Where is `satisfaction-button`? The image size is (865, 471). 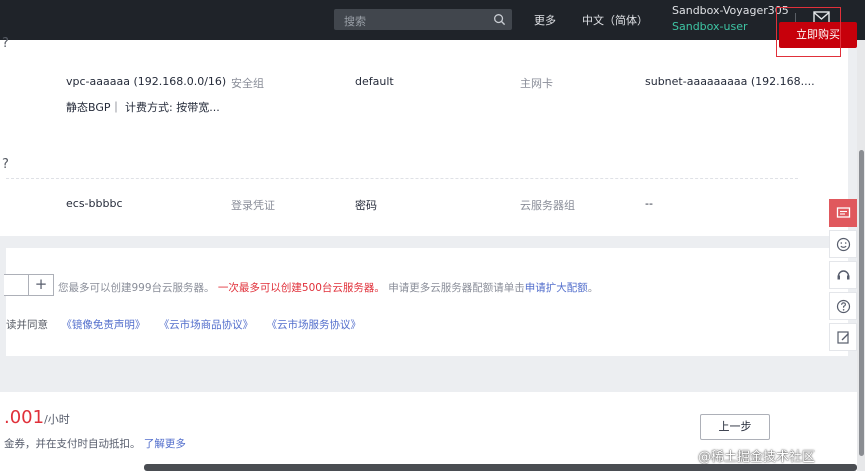
satisfaction-button is located at coordinates (843, 244).